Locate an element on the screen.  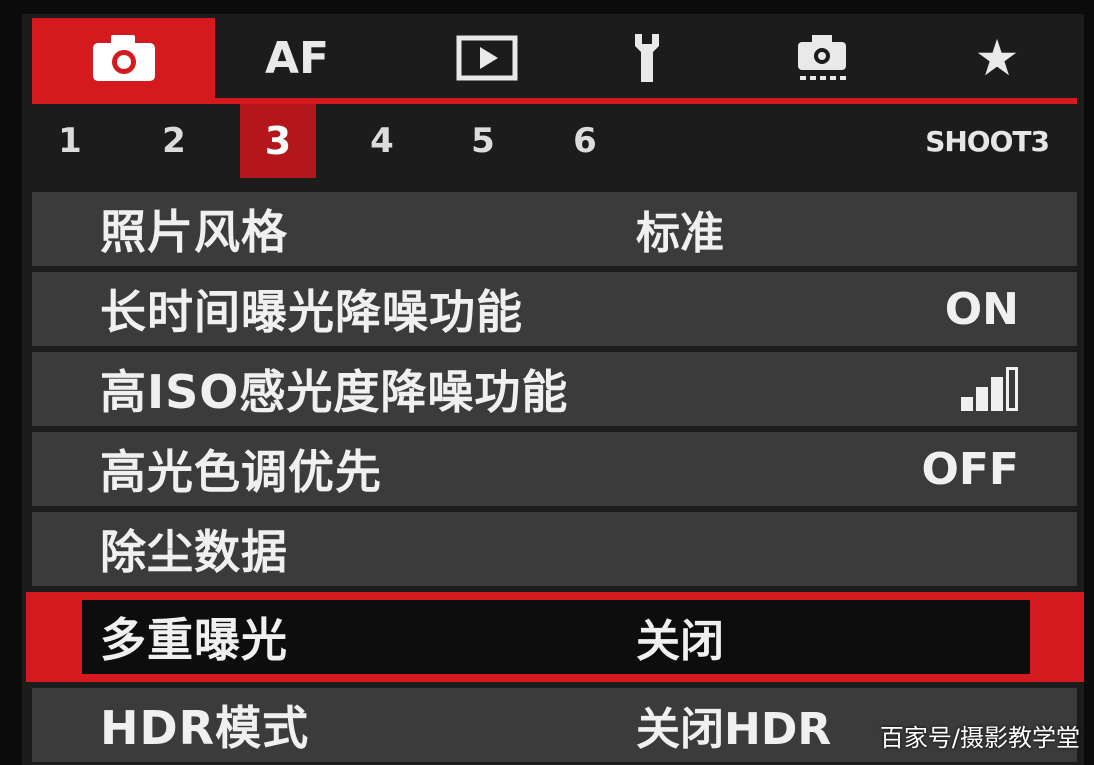
page-tab-6: 6 is located at coordinates (585, 141).